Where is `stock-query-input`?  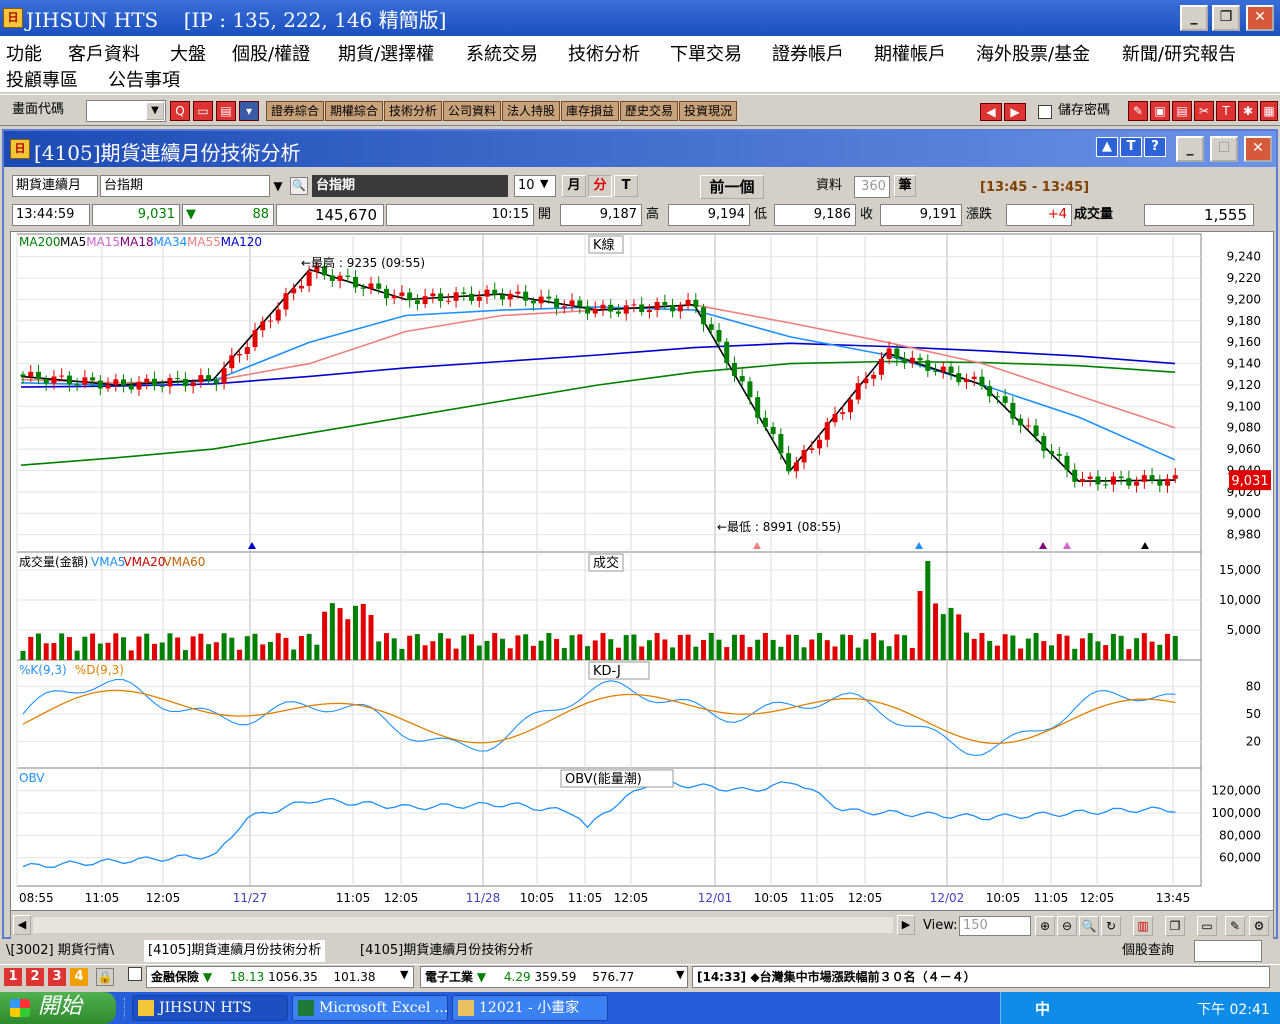 stock-query-input is located at coordinates (1228, 951).